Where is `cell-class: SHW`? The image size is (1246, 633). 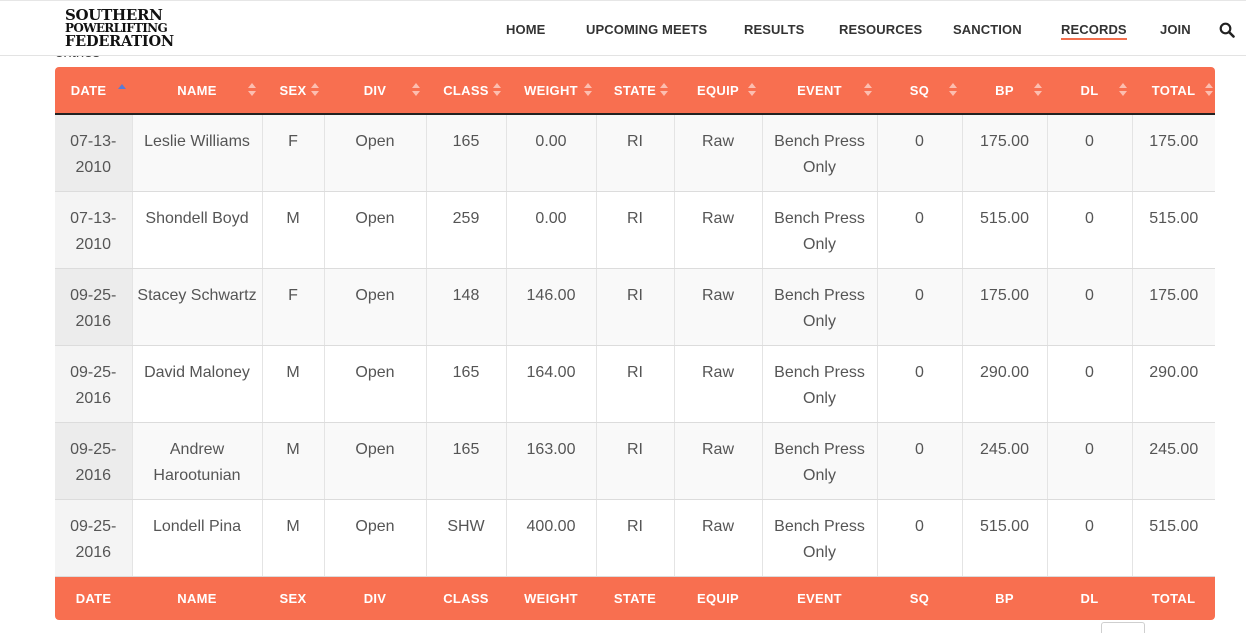
cell-class: SHW is located at coordinates (465, 538).